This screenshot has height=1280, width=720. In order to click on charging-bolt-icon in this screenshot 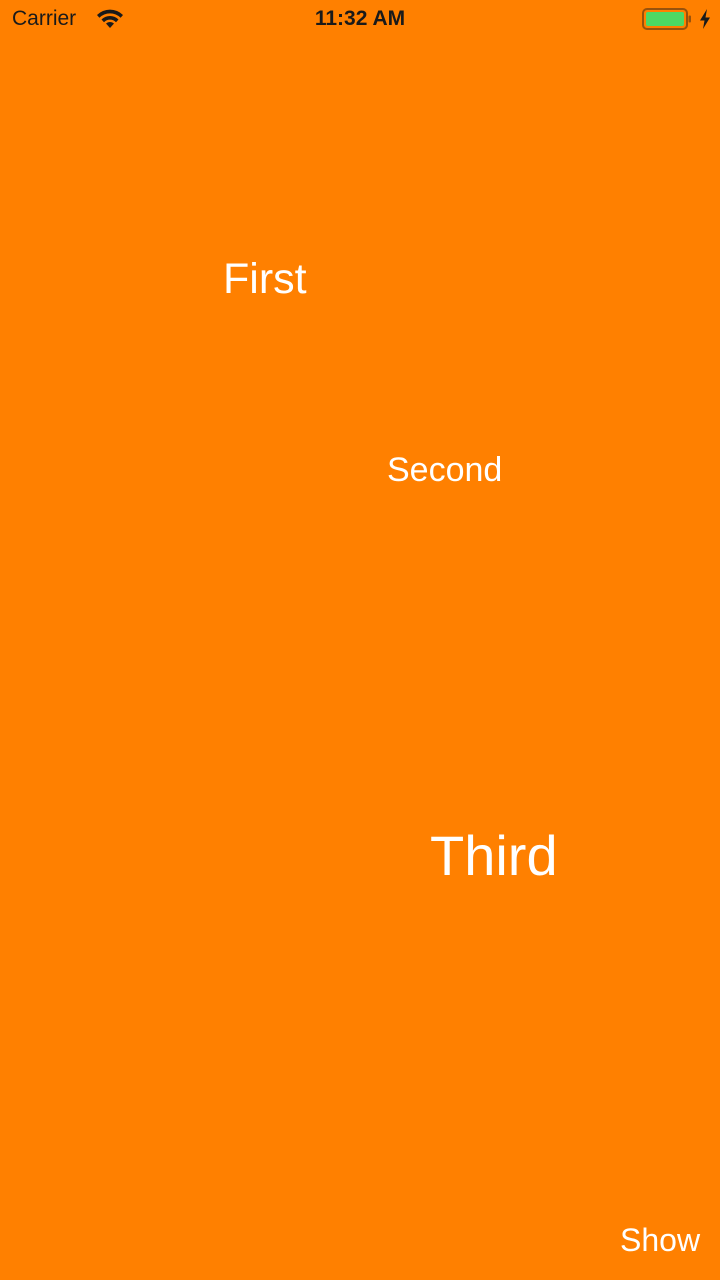, I will do `click(705, 19)`.